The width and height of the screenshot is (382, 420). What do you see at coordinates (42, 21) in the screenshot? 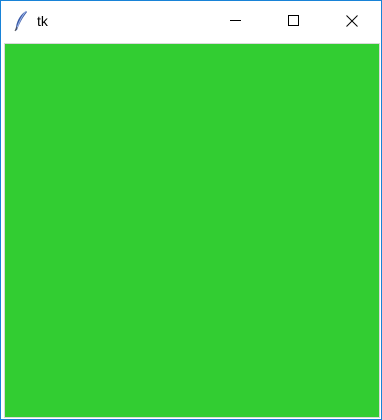
I see `window-title: tk` at bounding box center [42, 21].